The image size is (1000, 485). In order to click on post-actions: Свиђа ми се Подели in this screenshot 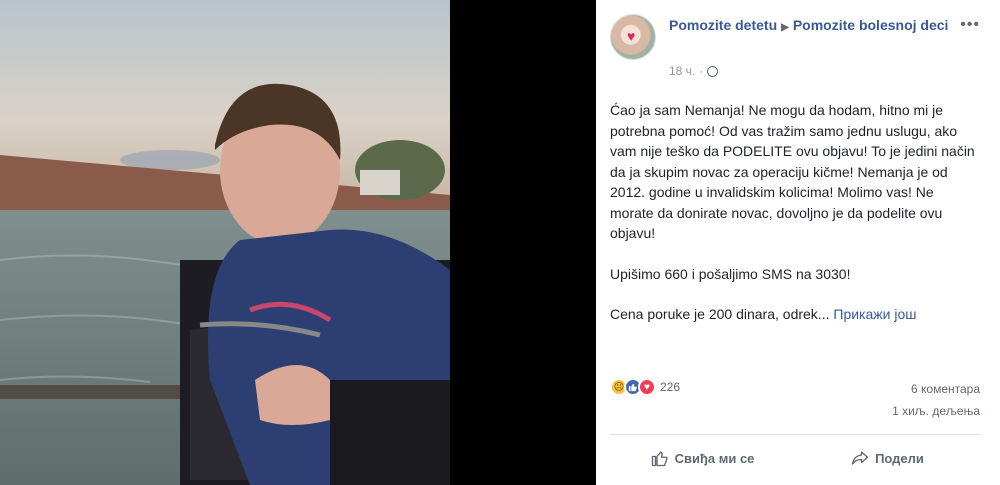, I will do `click(795, 458)`.